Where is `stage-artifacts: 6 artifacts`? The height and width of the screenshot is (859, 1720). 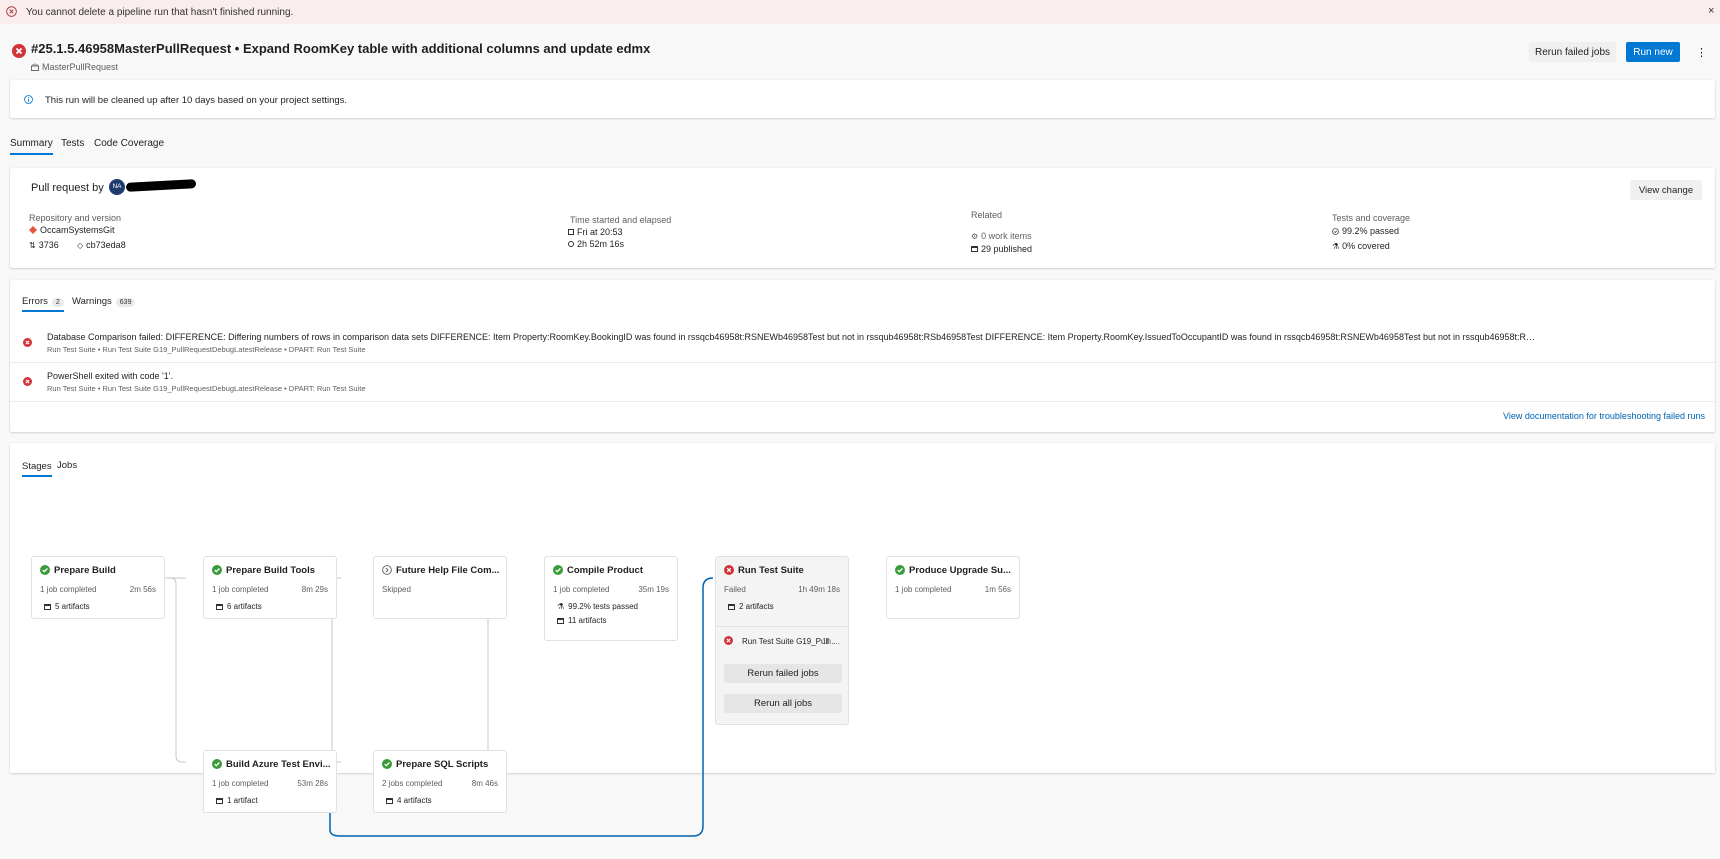
stage-artifacts: 6 artifacts is located at coordinates (239, 606).